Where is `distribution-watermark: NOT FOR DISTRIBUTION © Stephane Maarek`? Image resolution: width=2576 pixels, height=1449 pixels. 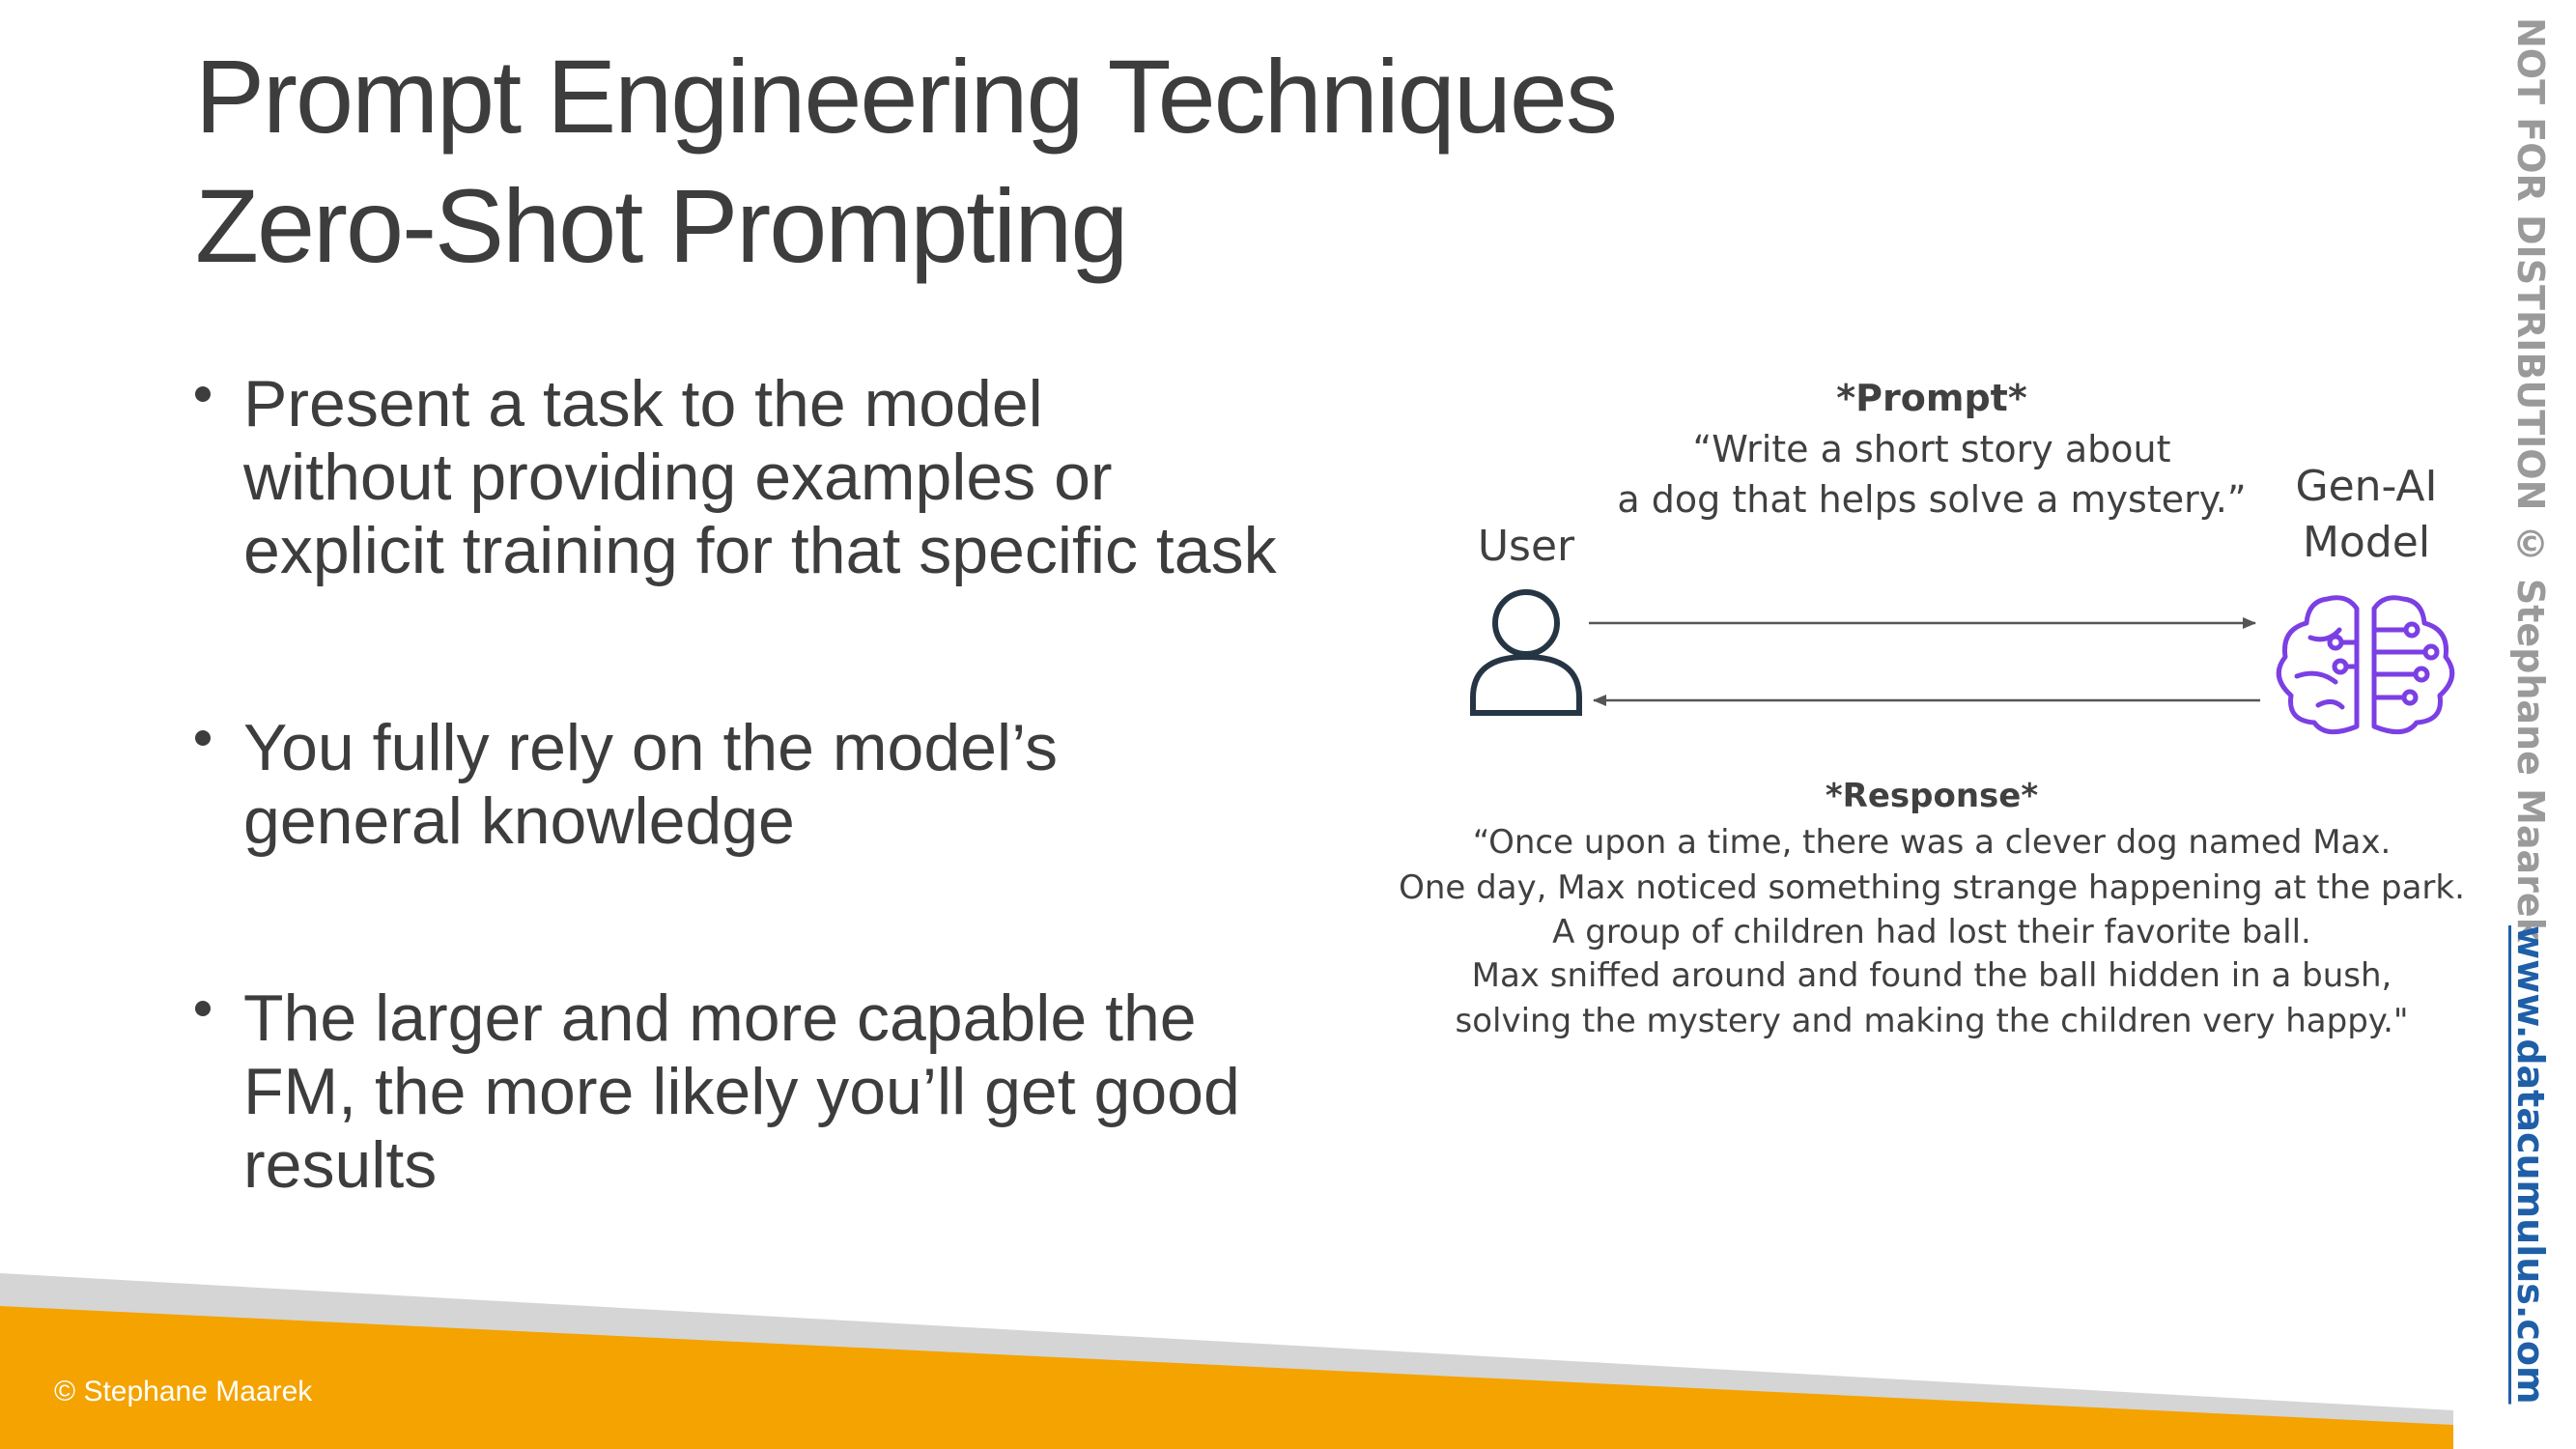 distribution-watermark: NOT FOR DISTRIBUTION © Stephane Maarek is located at coordinates (2530, 479).